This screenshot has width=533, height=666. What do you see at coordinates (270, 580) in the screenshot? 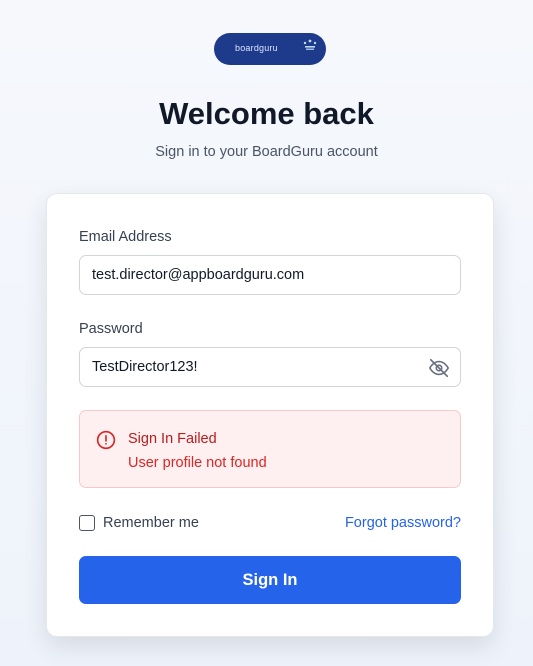
I see `sign-in-button: Sign In` at bounding box center [270, 580].